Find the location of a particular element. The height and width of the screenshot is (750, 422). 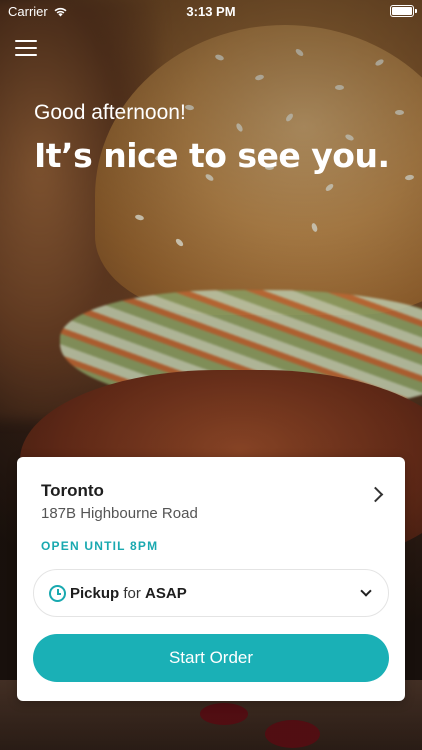

start-order-button: Start Order is located at coordinates (211, 658).